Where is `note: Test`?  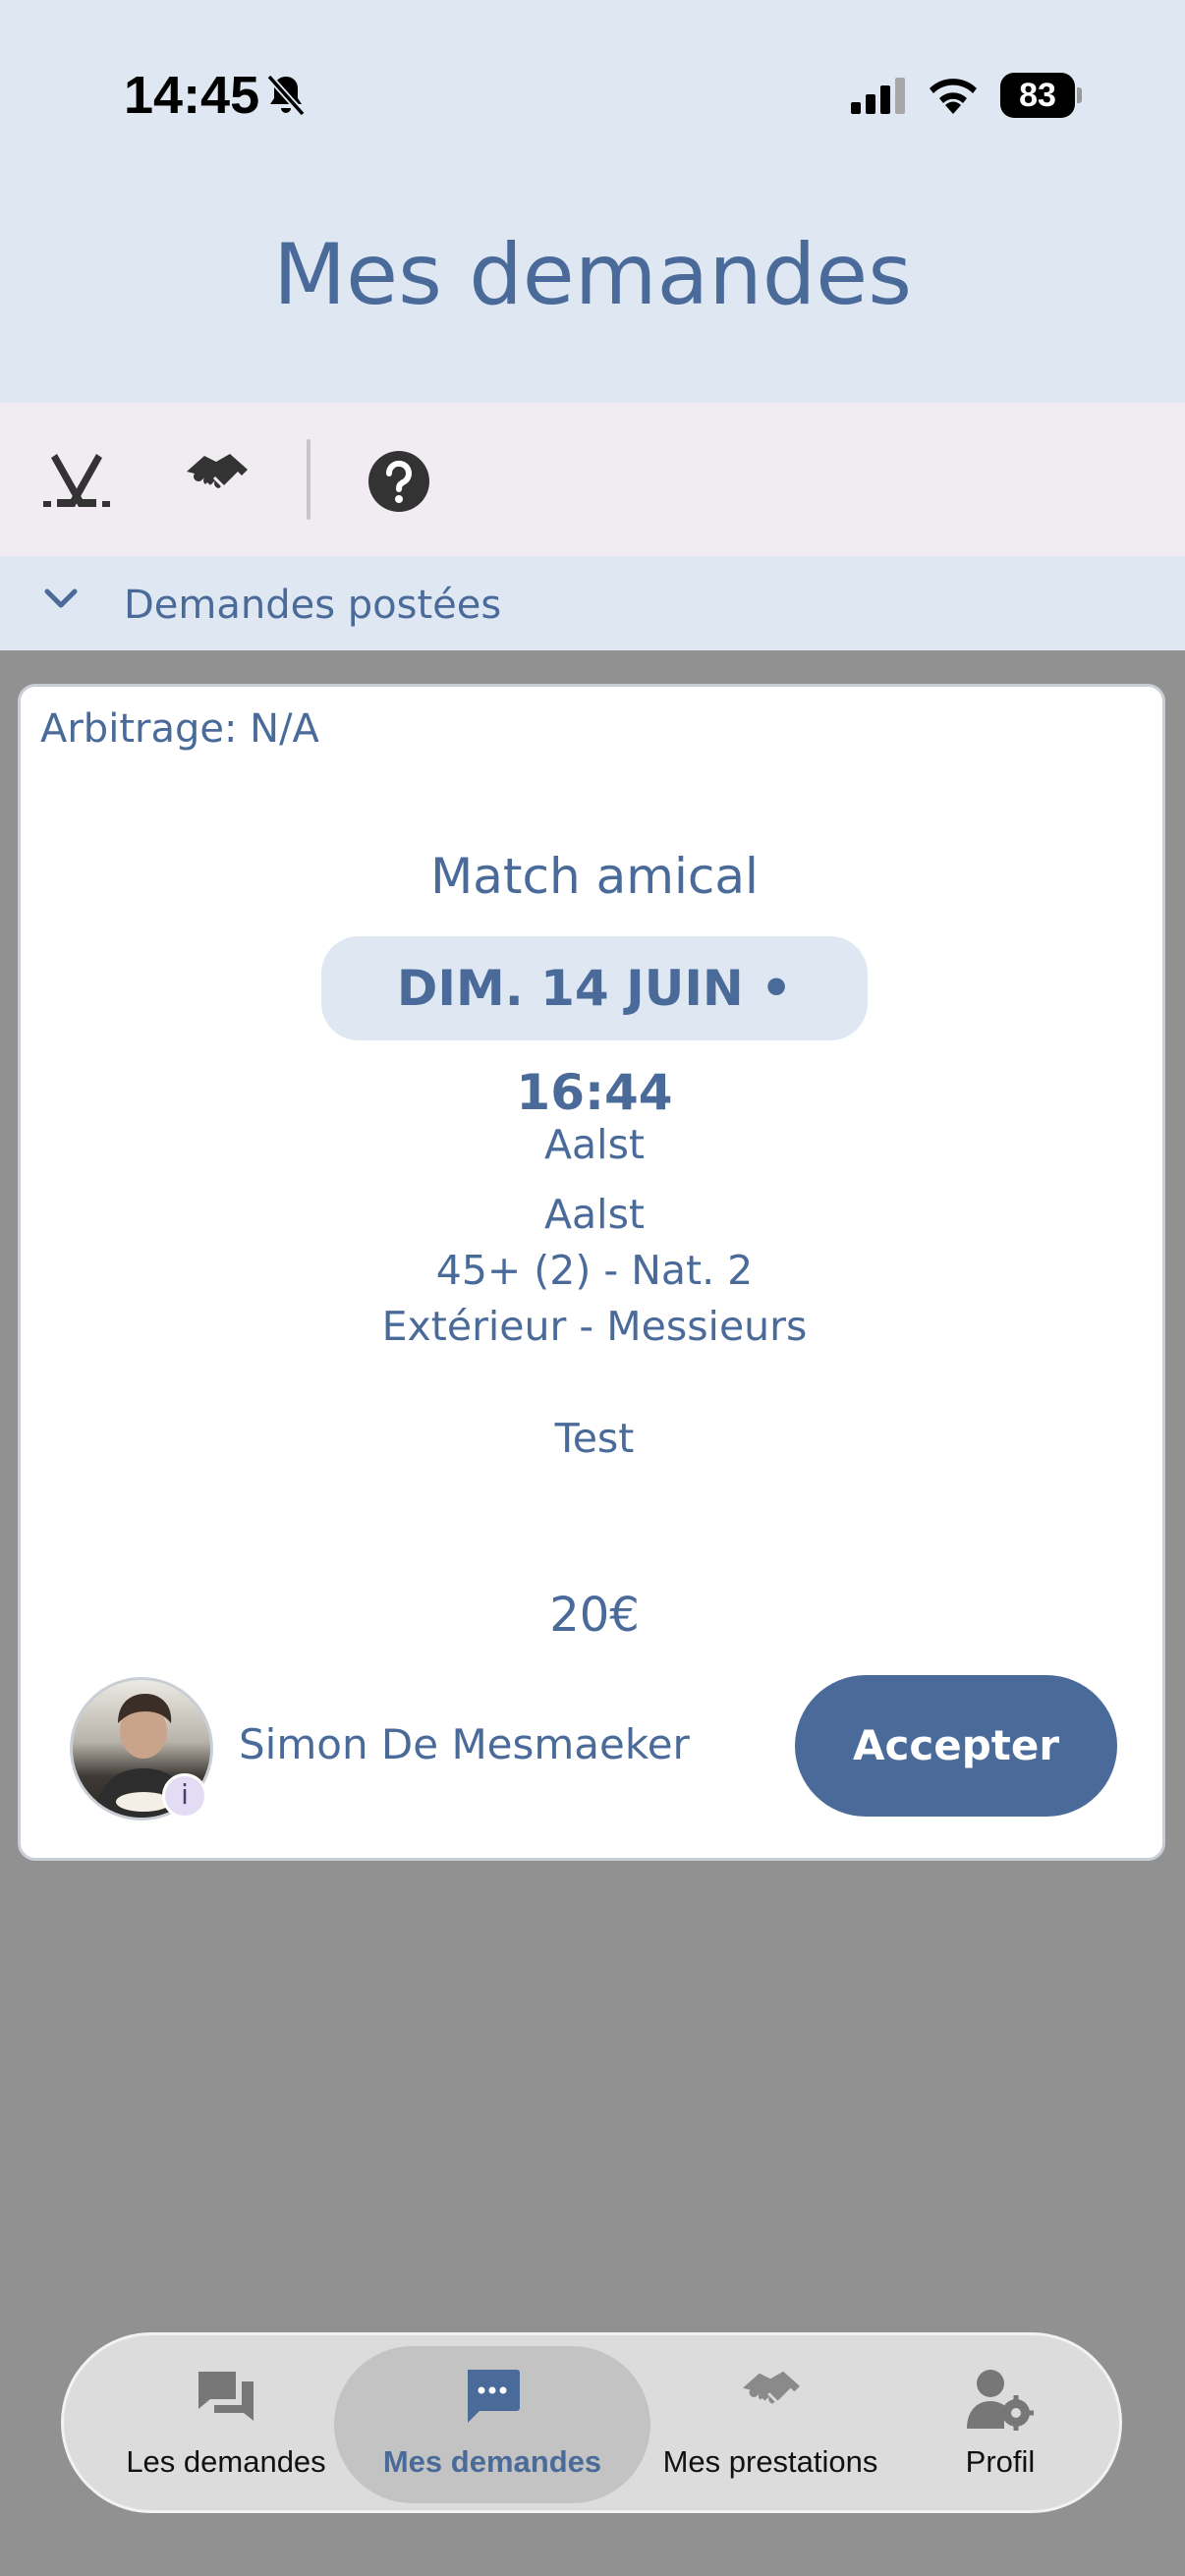
note: Test is located at coordinates (594, 1438).